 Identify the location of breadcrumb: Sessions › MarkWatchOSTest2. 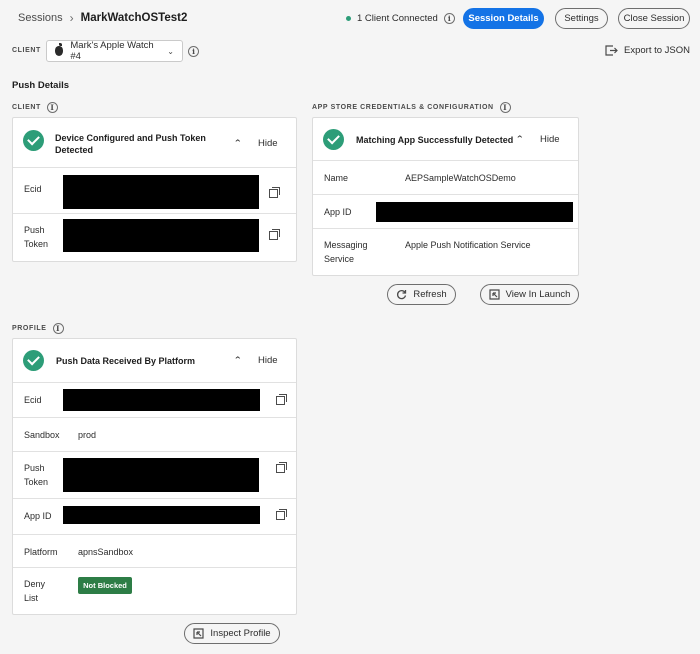
(102, 18).